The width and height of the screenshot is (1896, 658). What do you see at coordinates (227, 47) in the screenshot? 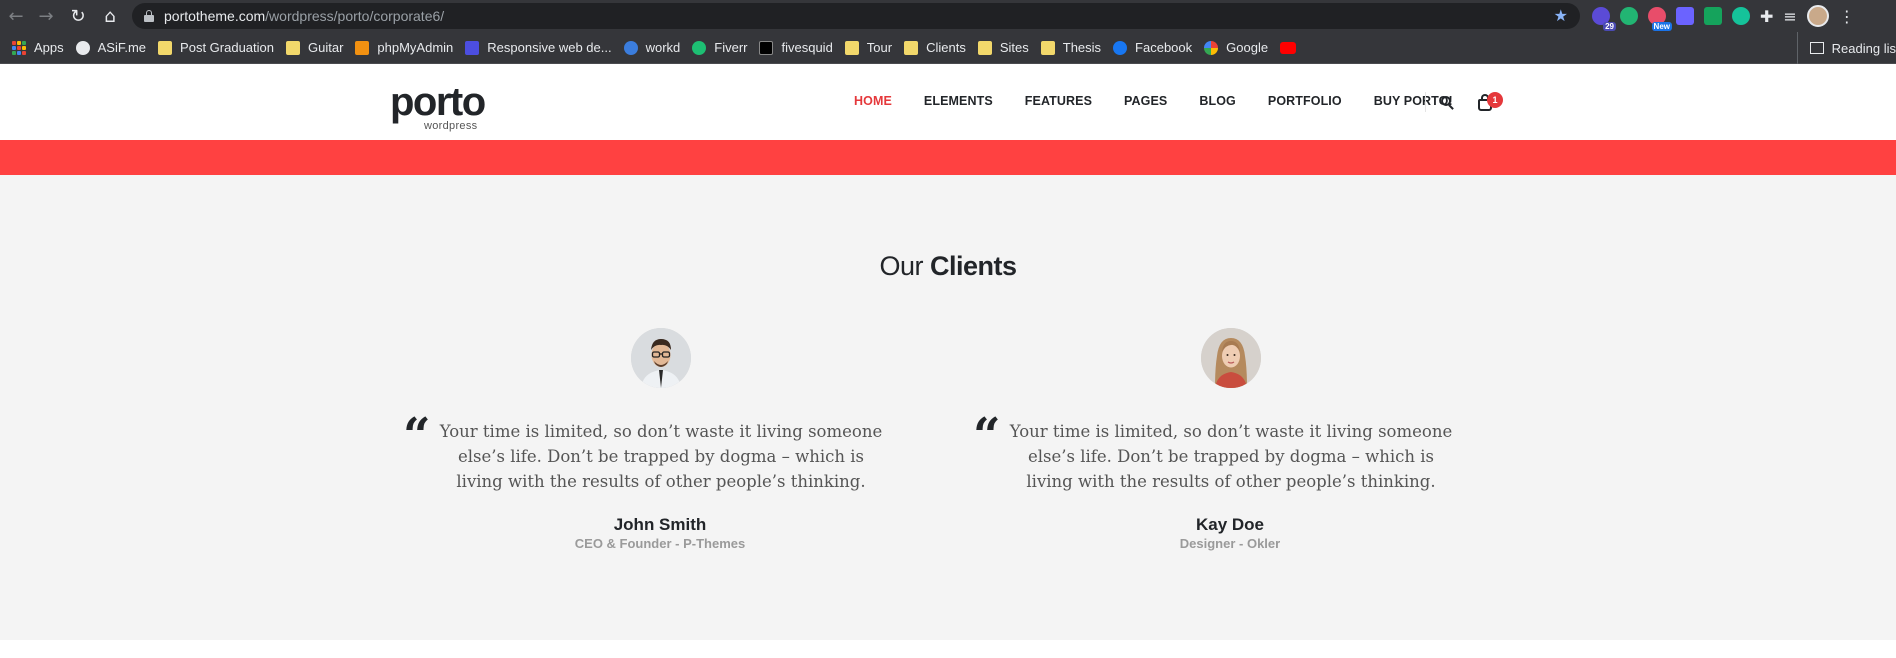
I see `bookmark-label: Post Graduation` at bounding box center [227, 47].